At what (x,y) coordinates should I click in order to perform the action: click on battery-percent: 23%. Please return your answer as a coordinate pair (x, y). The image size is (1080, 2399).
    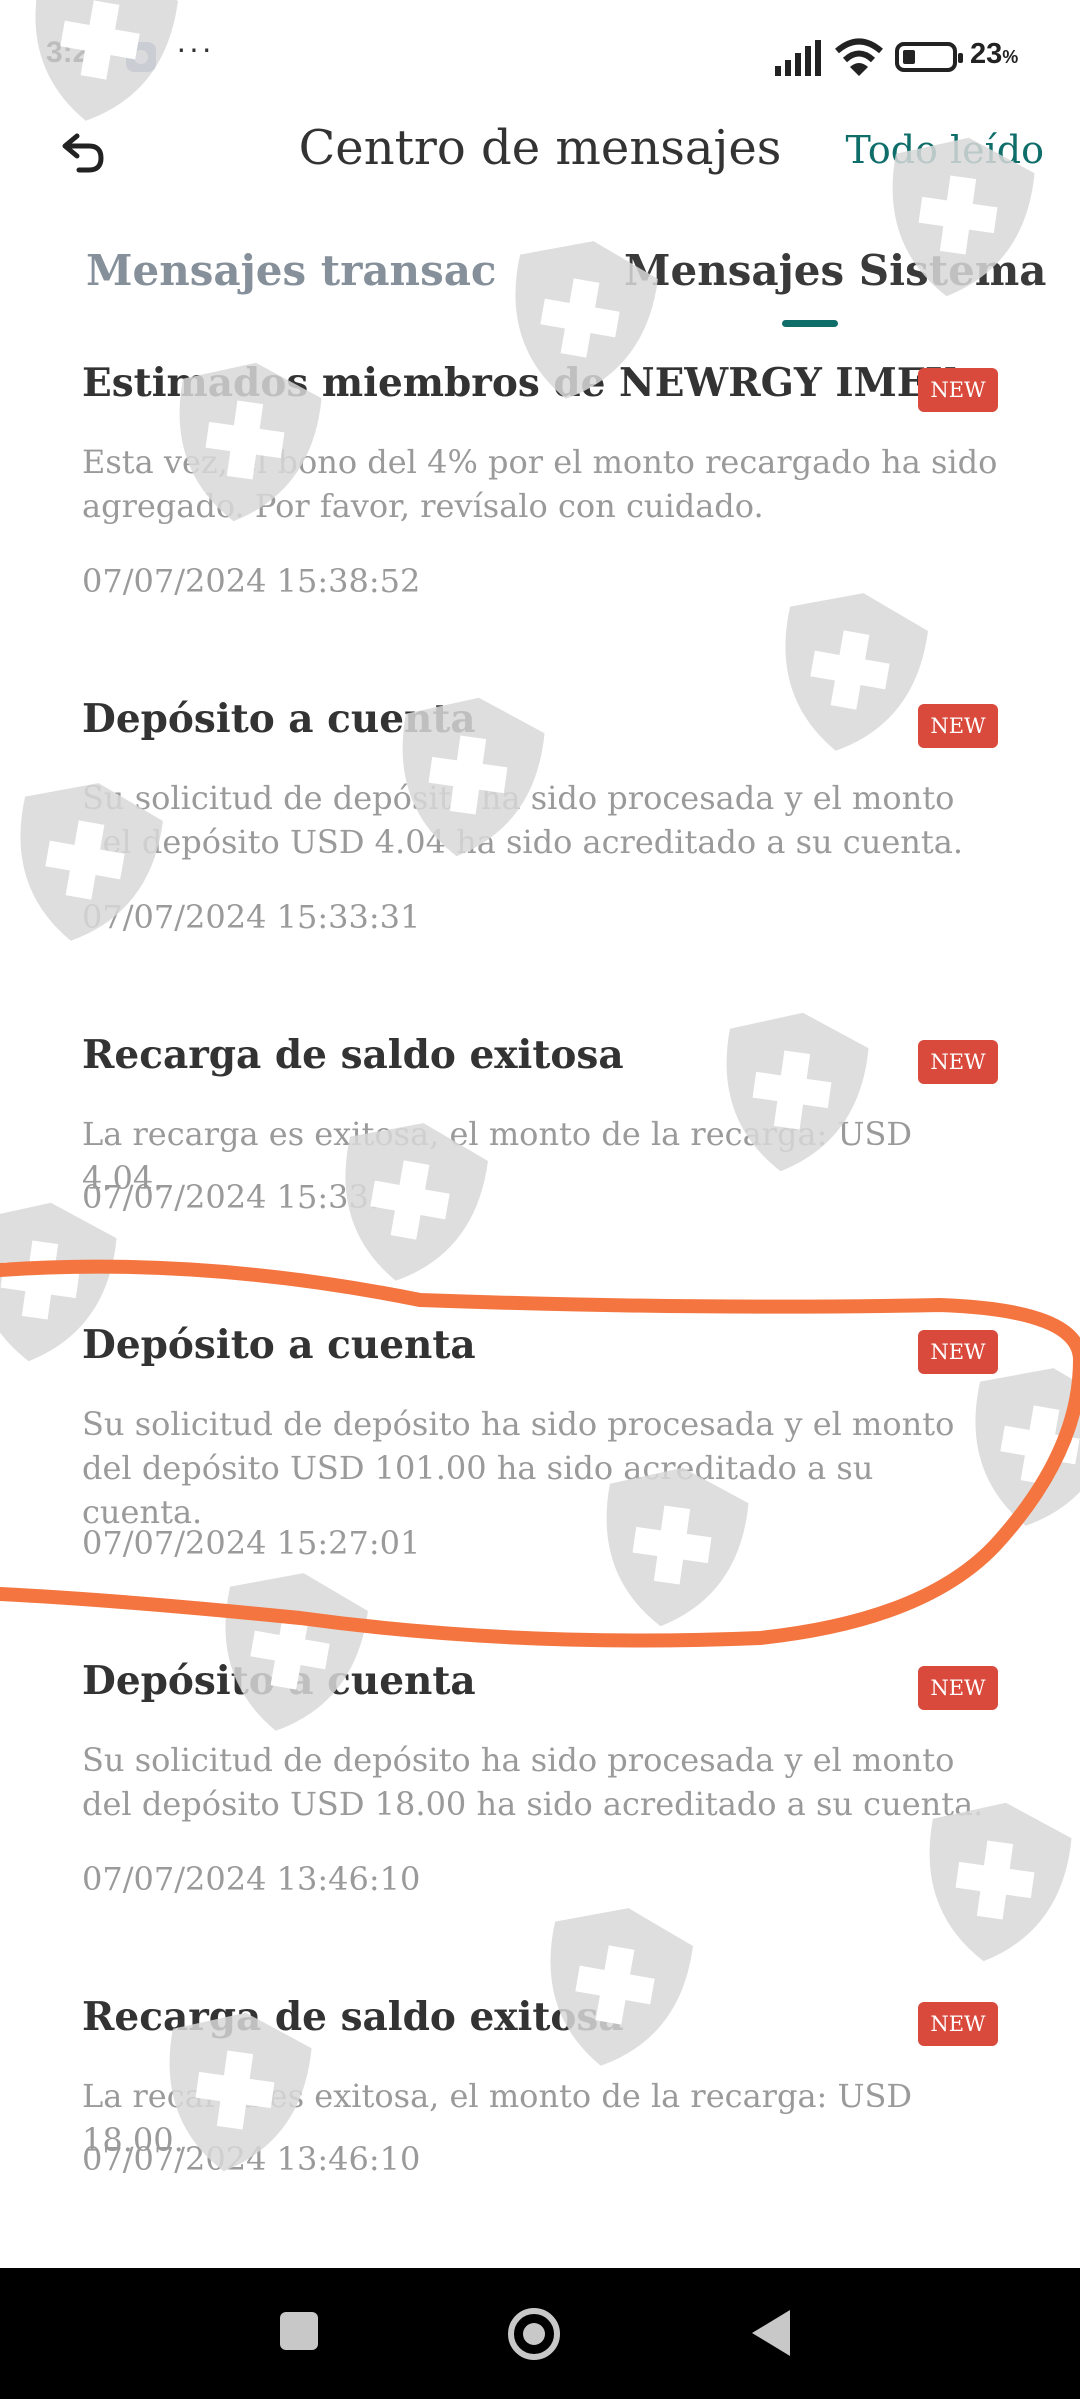
    Looking at the image, I should click on (994, 54).